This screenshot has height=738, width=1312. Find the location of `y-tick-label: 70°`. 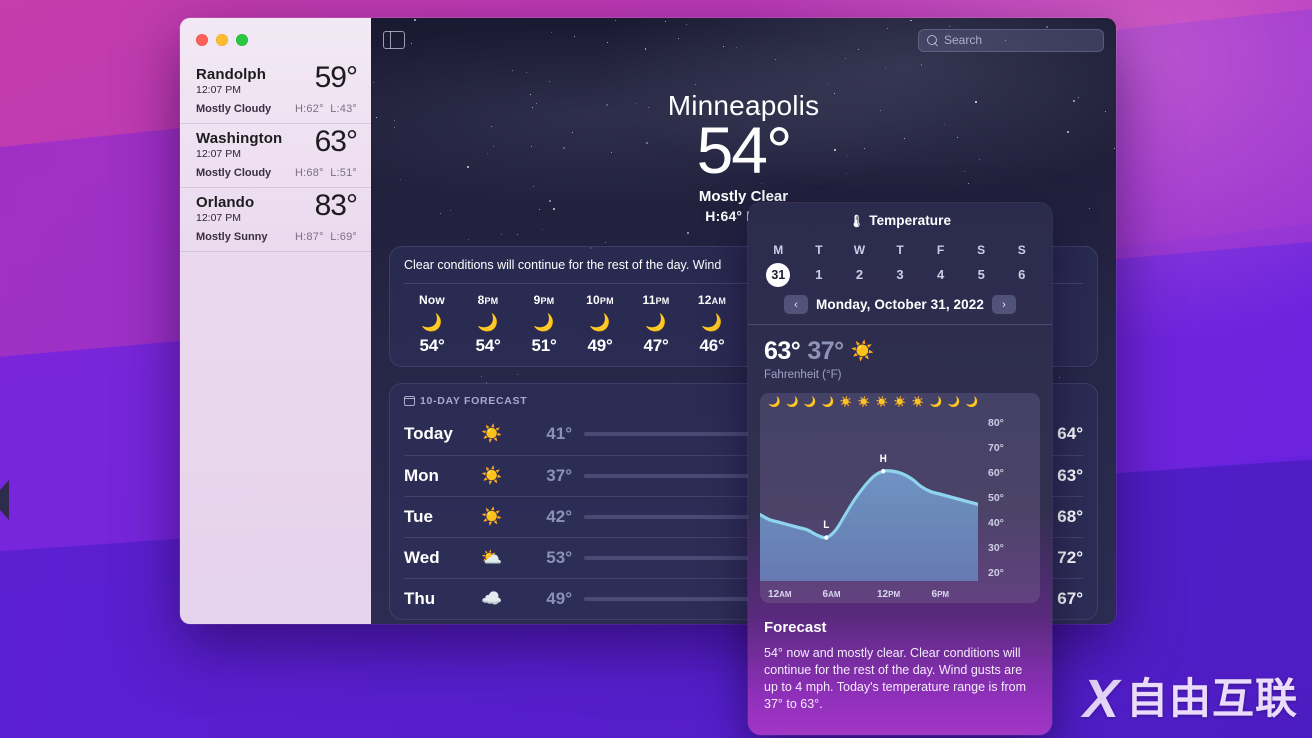

y-tick-label: 70° is located at coordinates (996, 448).